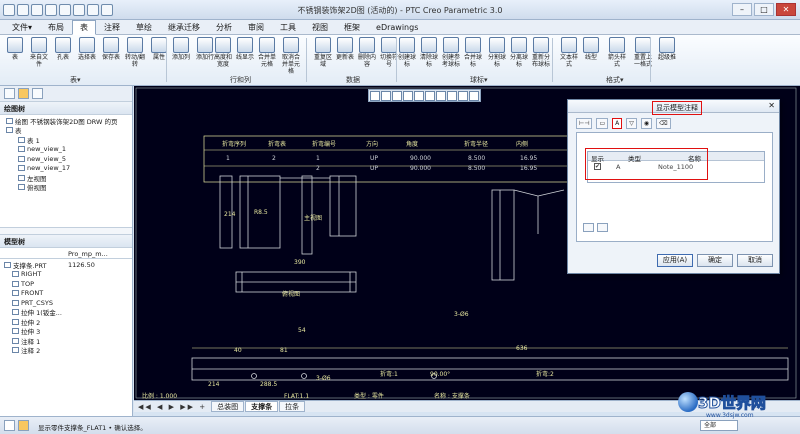  I want to click on ribbon-separator, so click(166, 60).